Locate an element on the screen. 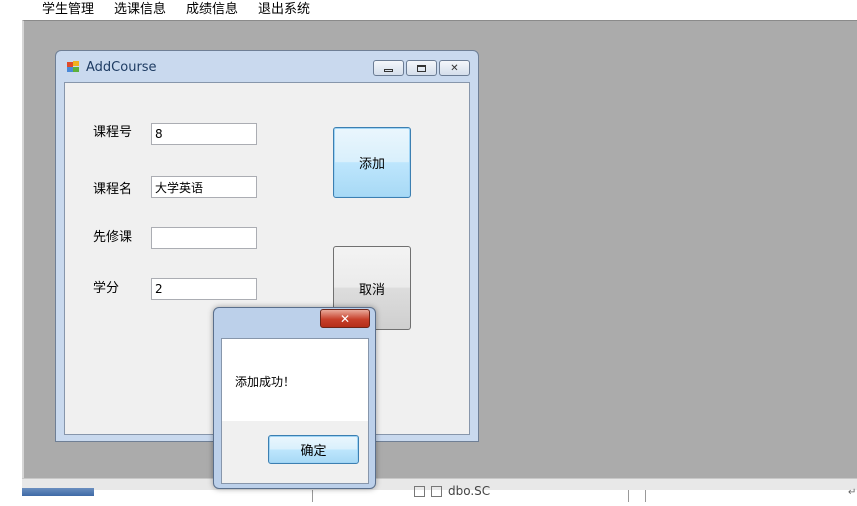  return-arrow-icon: ↵ is located at coordinates (852, 492).